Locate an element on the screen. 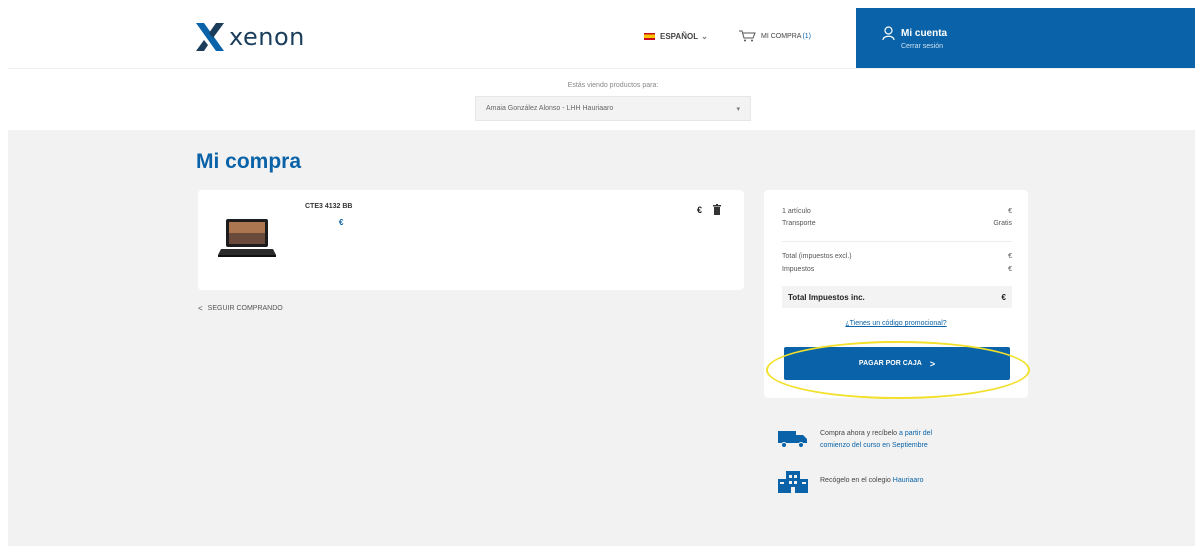  summary-items-row: 1 artículo € is located at coordinates (897, 211).